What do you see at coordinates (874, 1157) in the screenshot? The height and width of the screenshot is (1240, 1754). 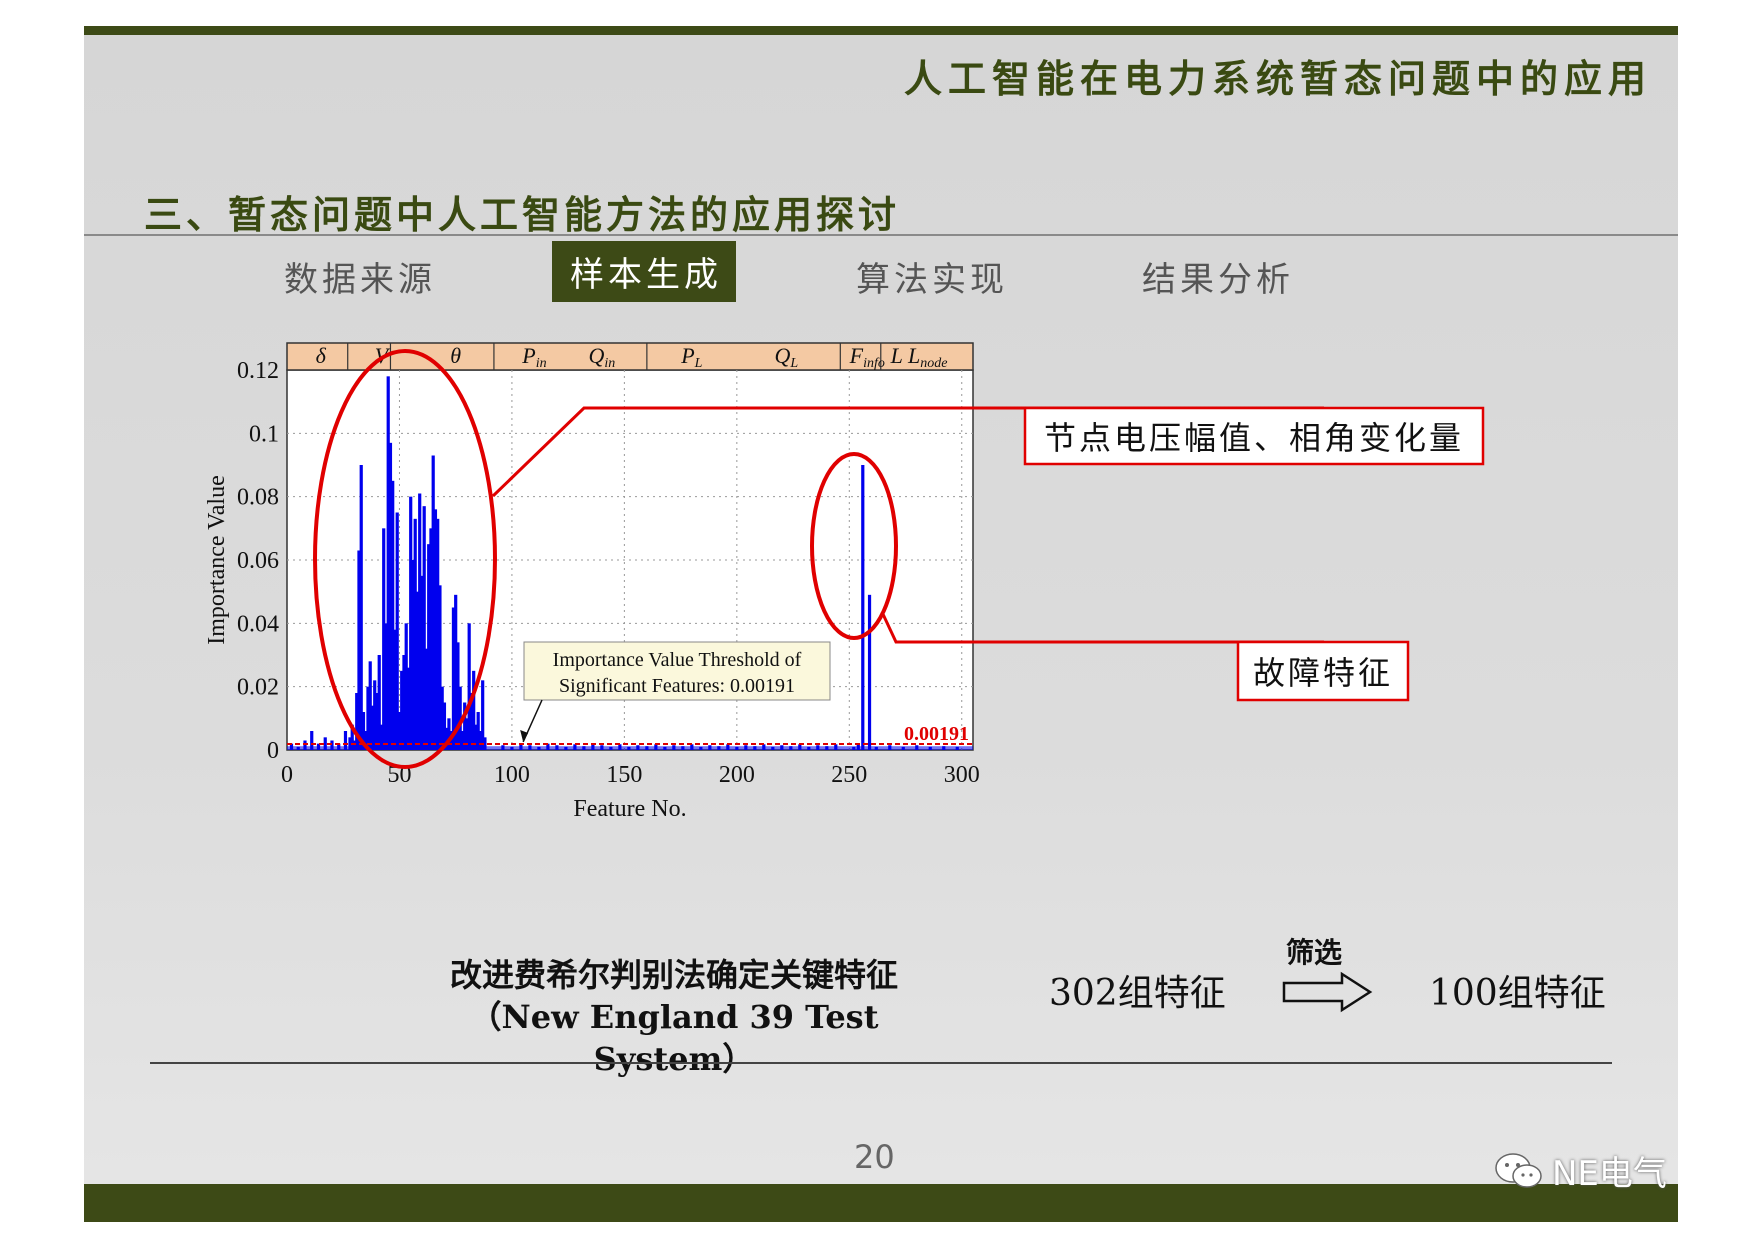 I see `page-number: 20` at bounding box center [874, 1157].